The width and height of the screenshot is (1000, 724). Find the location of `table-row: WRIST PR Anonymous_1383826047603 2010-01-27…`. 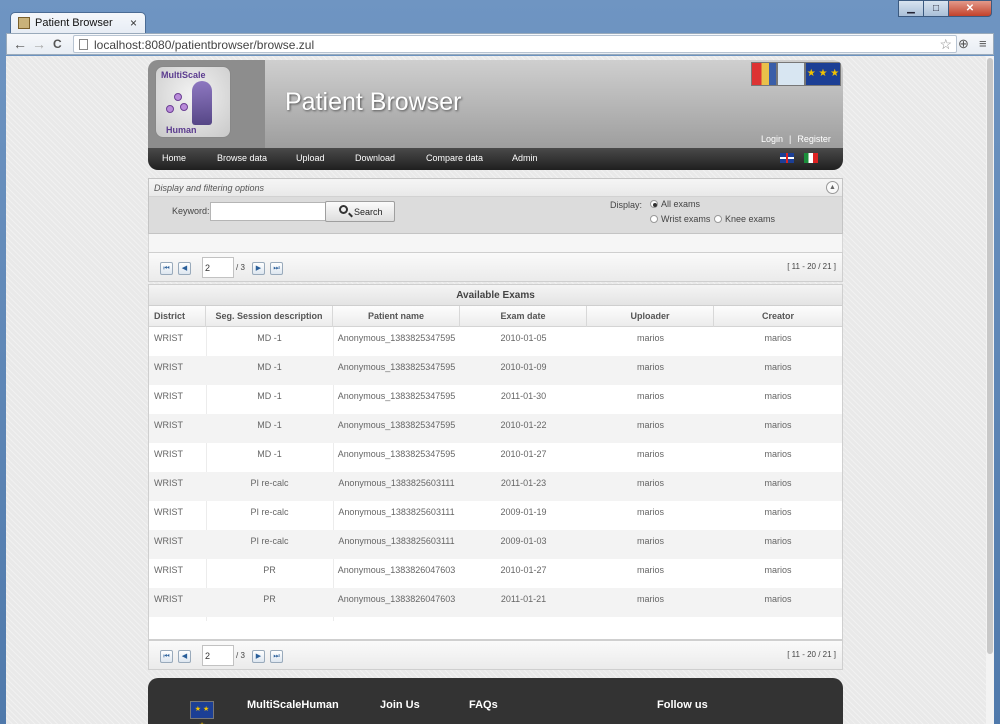

table-row: WRIST PR Anonymous_1383826047603 2010-01-27… is located at coordinates (495, 573).